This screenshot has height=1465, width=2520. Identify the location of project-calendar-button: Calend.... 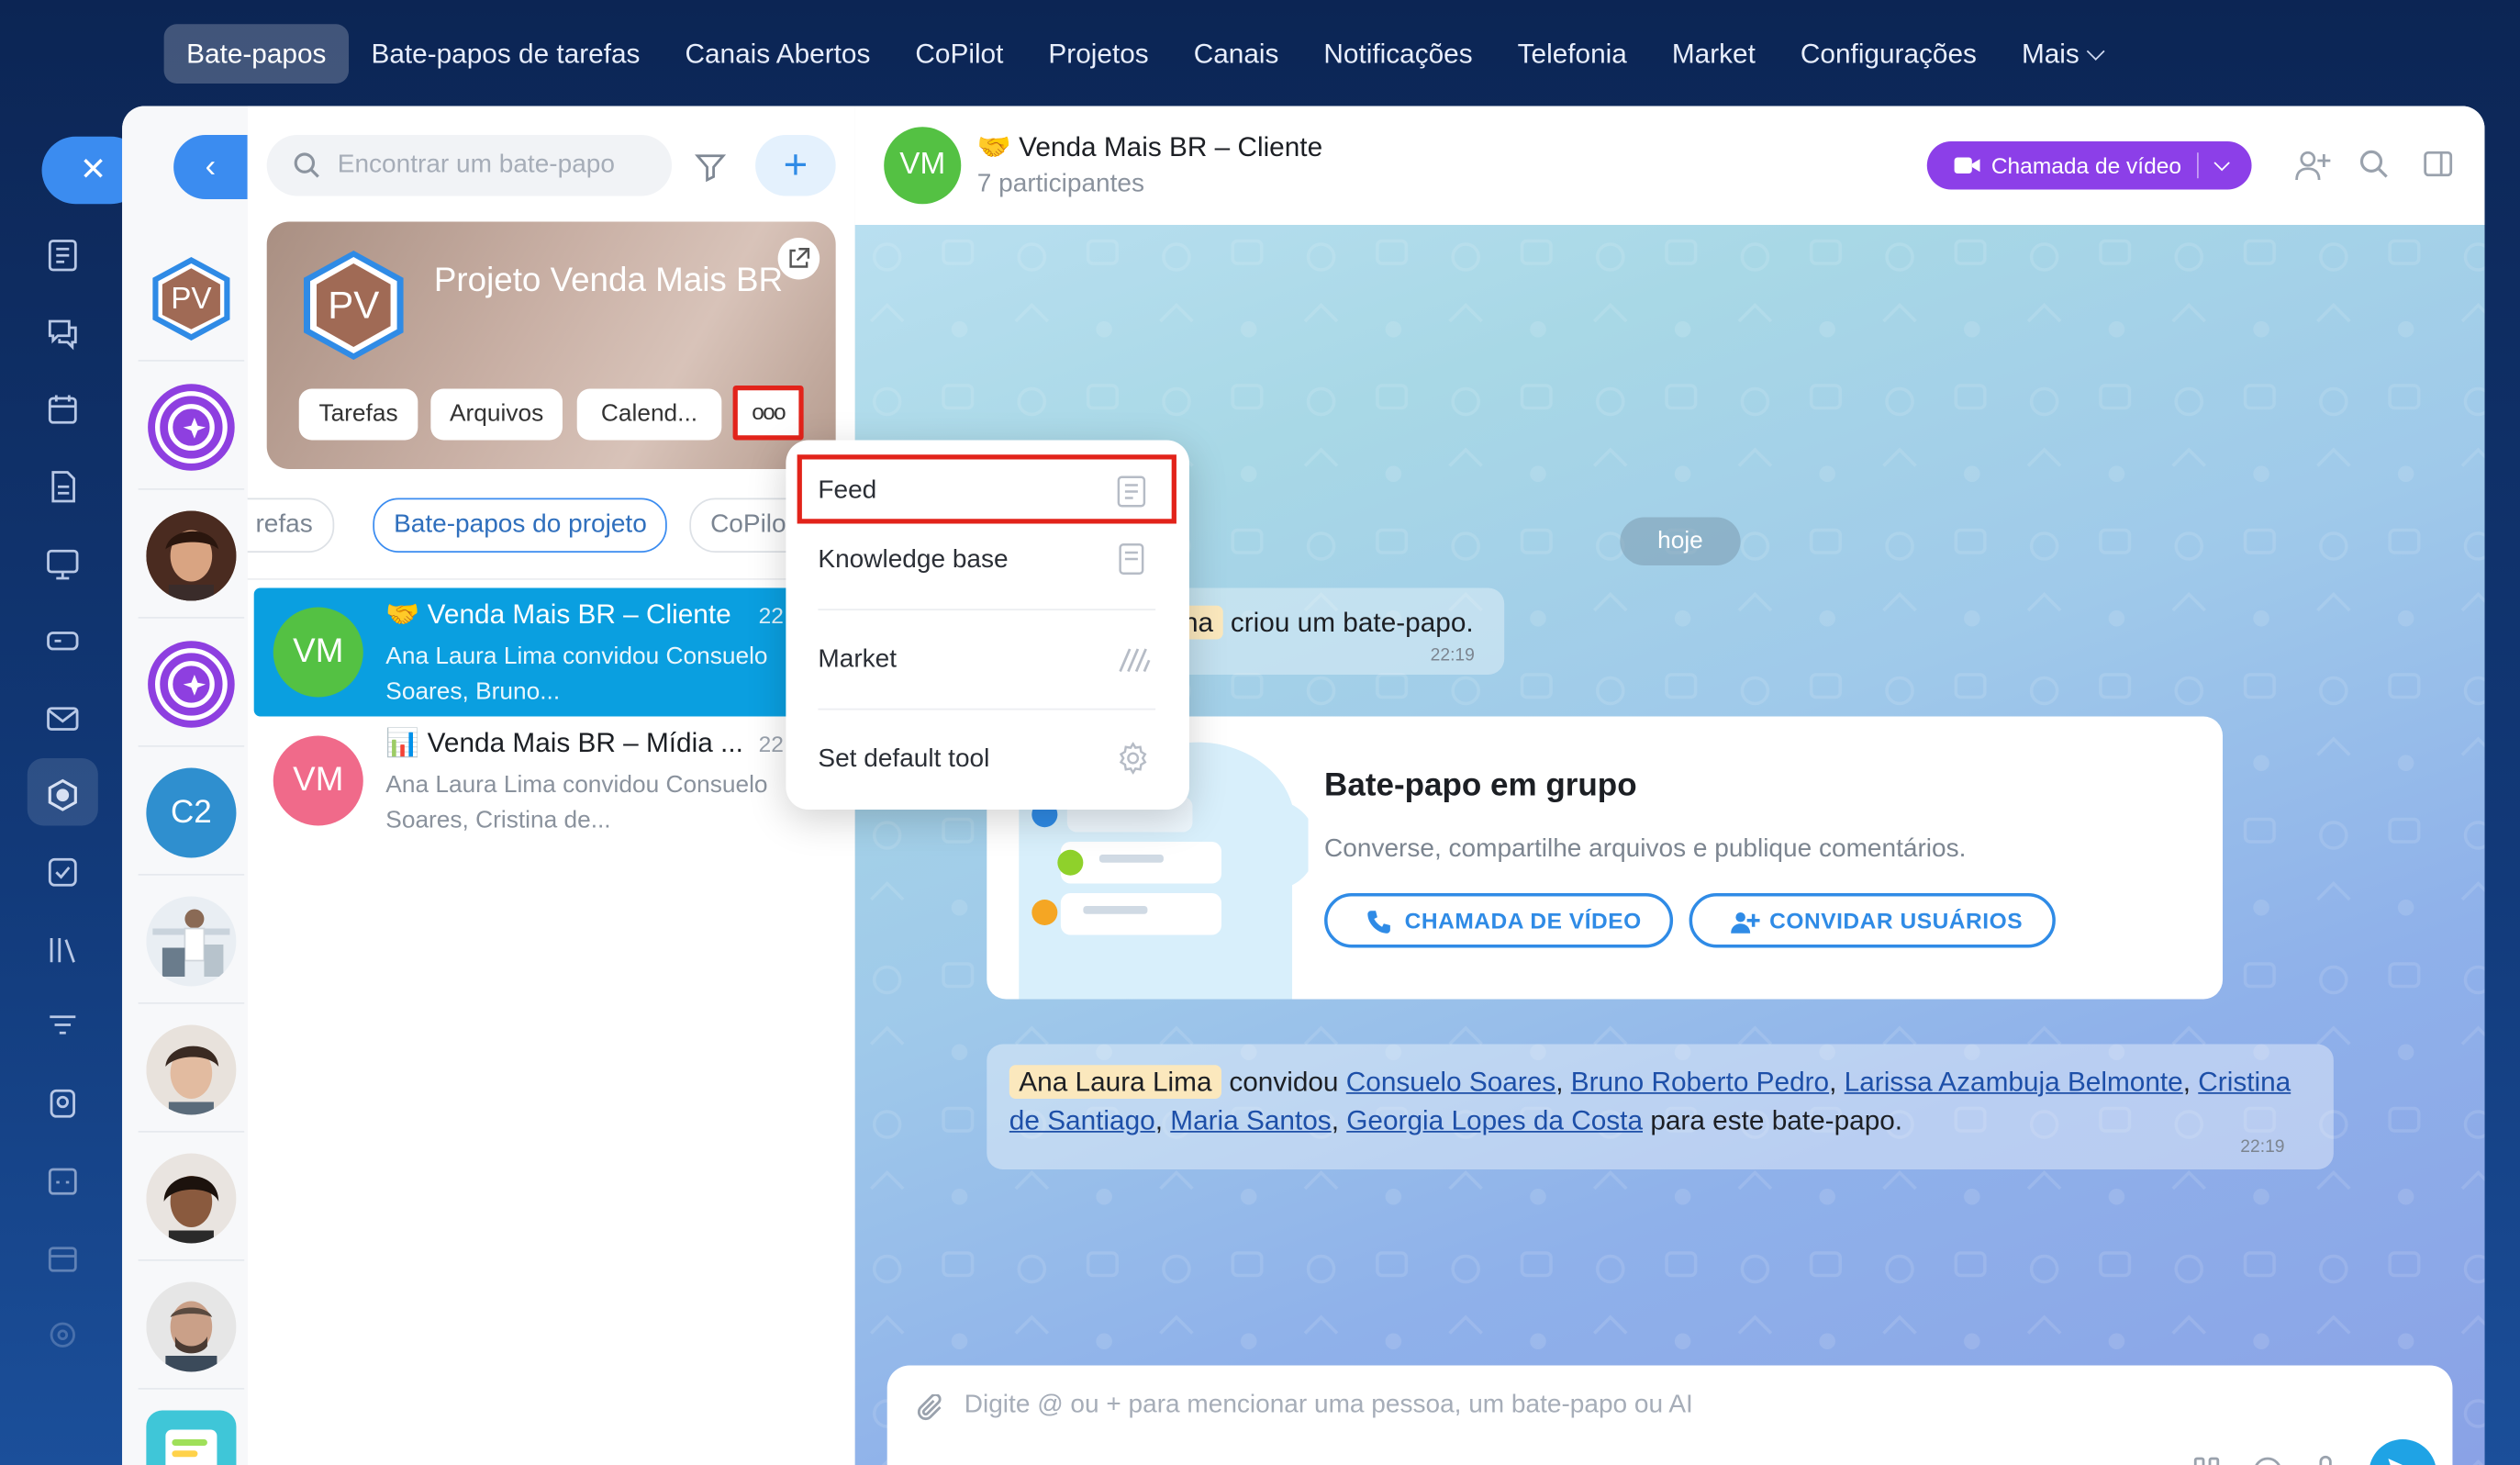
(649, 414).